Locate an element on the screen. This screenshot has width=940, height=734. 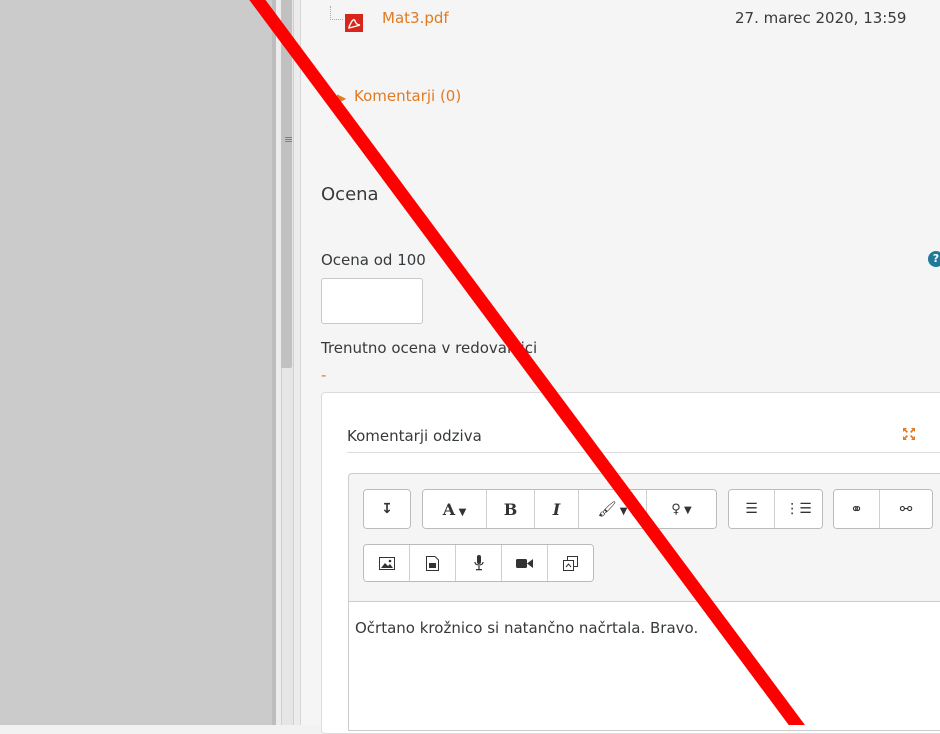
feedback-divider is located at coordinates (643, 452).